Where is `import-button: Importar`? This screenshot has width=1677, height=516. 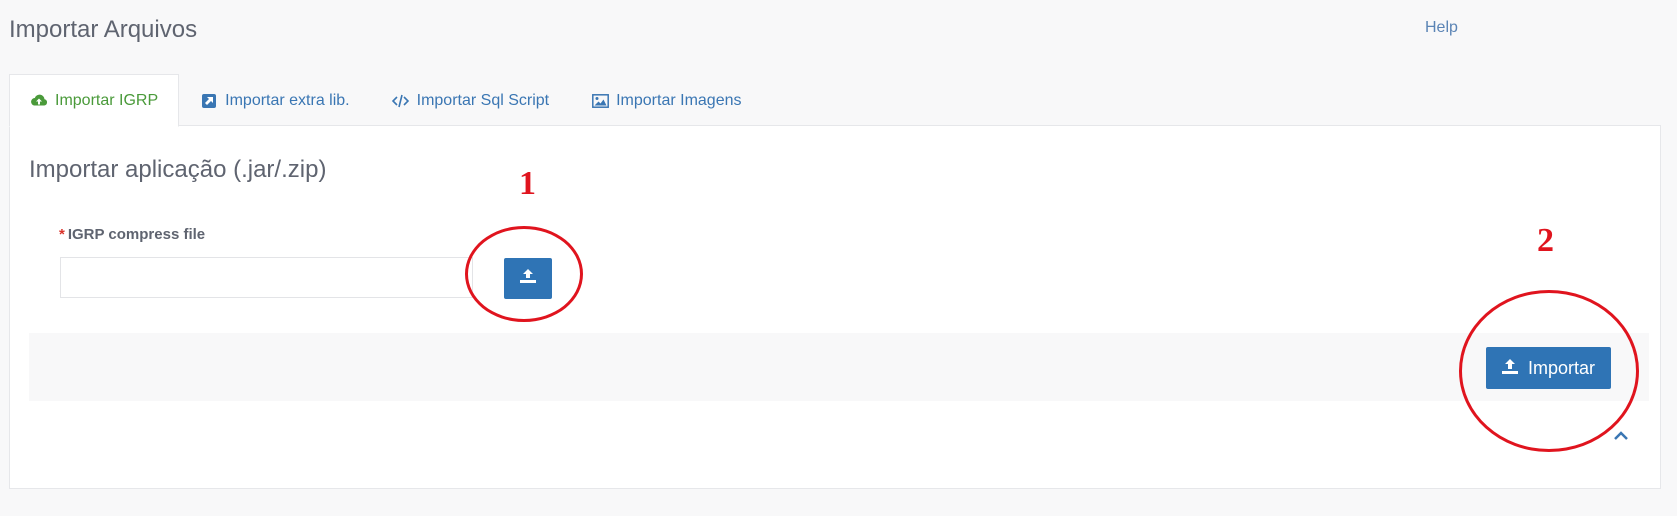 import-button: Importar is located at coordinates (1548, 368).